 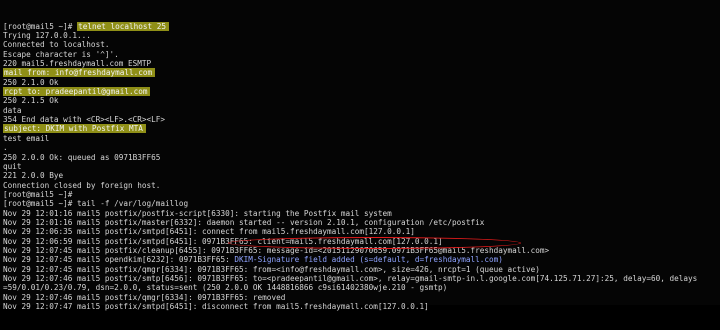 What do you see at coordinates (123, 26) in the screenshot?
I see `highlighted-command: telnet localhost 25` at bounding box center [123, 26].